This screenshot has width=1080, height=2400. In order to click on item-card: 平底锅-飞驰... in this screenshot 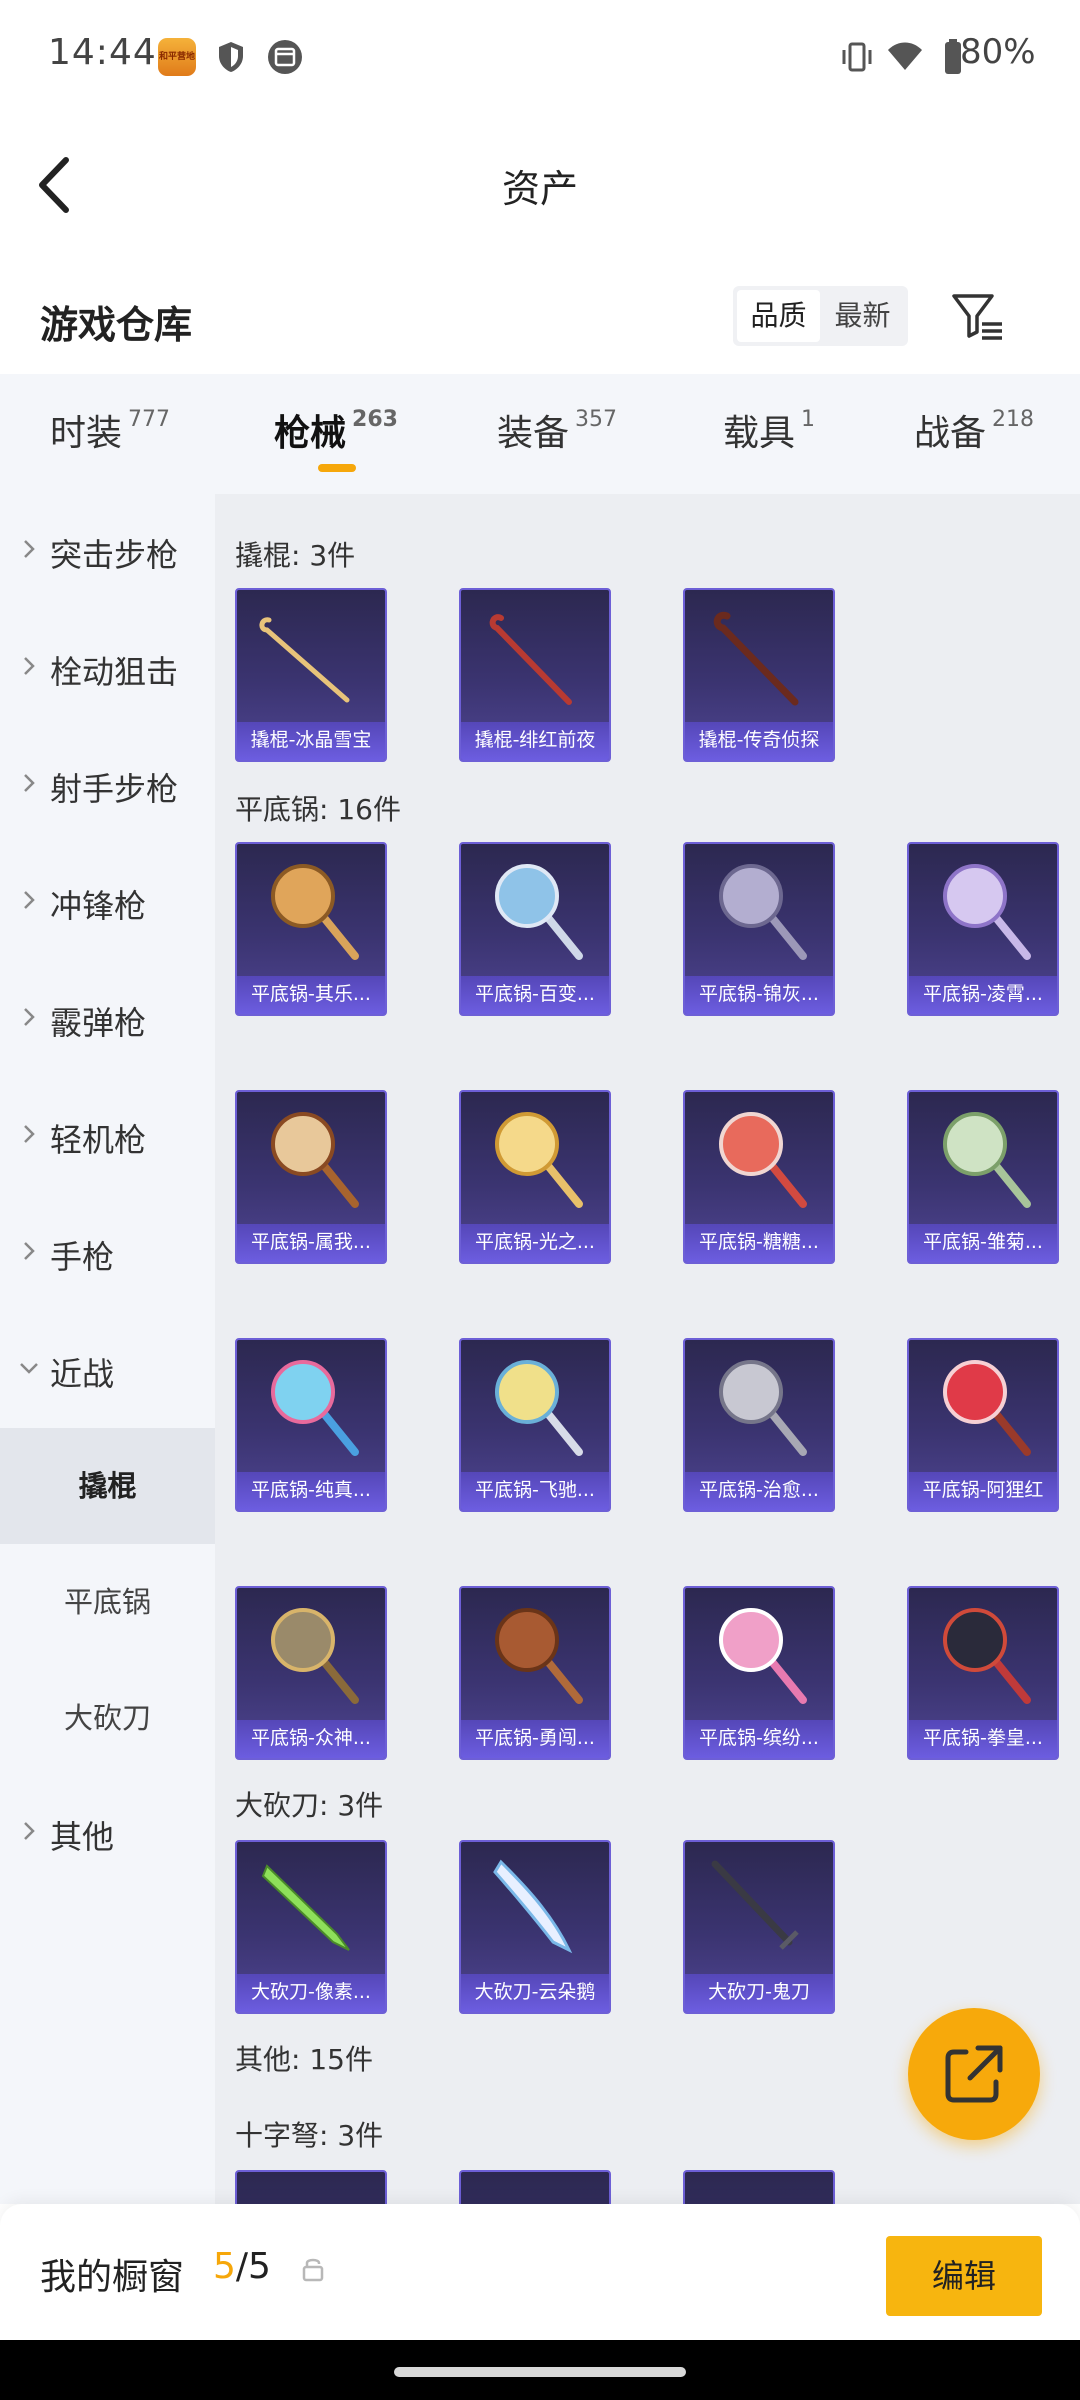, I will do `click(535, 1425)`.